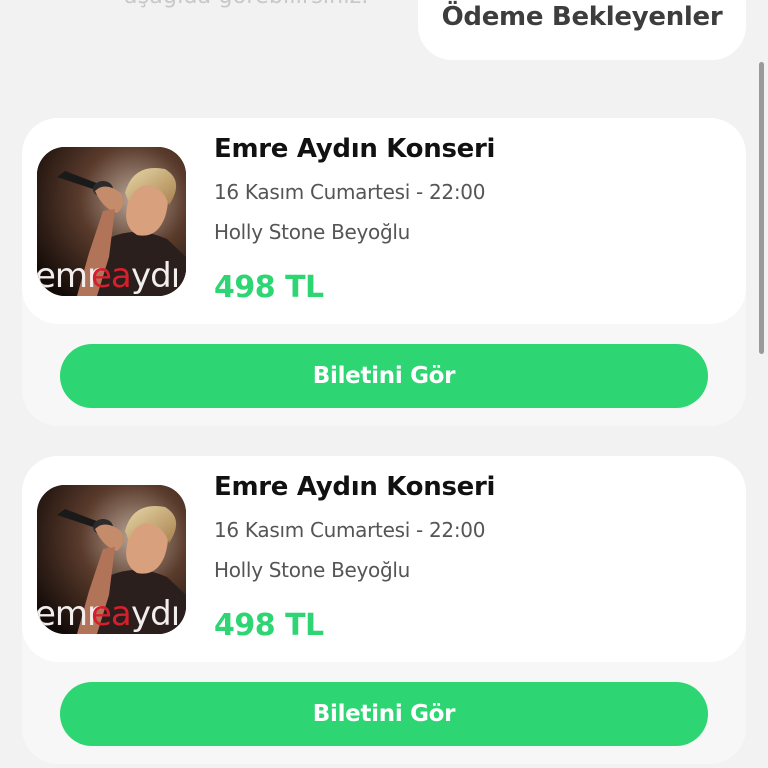 The height and width of the screenshot is (768, 768). I want to click on page-subtitle: aşağıda görebilirsiniz., so click(246, 4).